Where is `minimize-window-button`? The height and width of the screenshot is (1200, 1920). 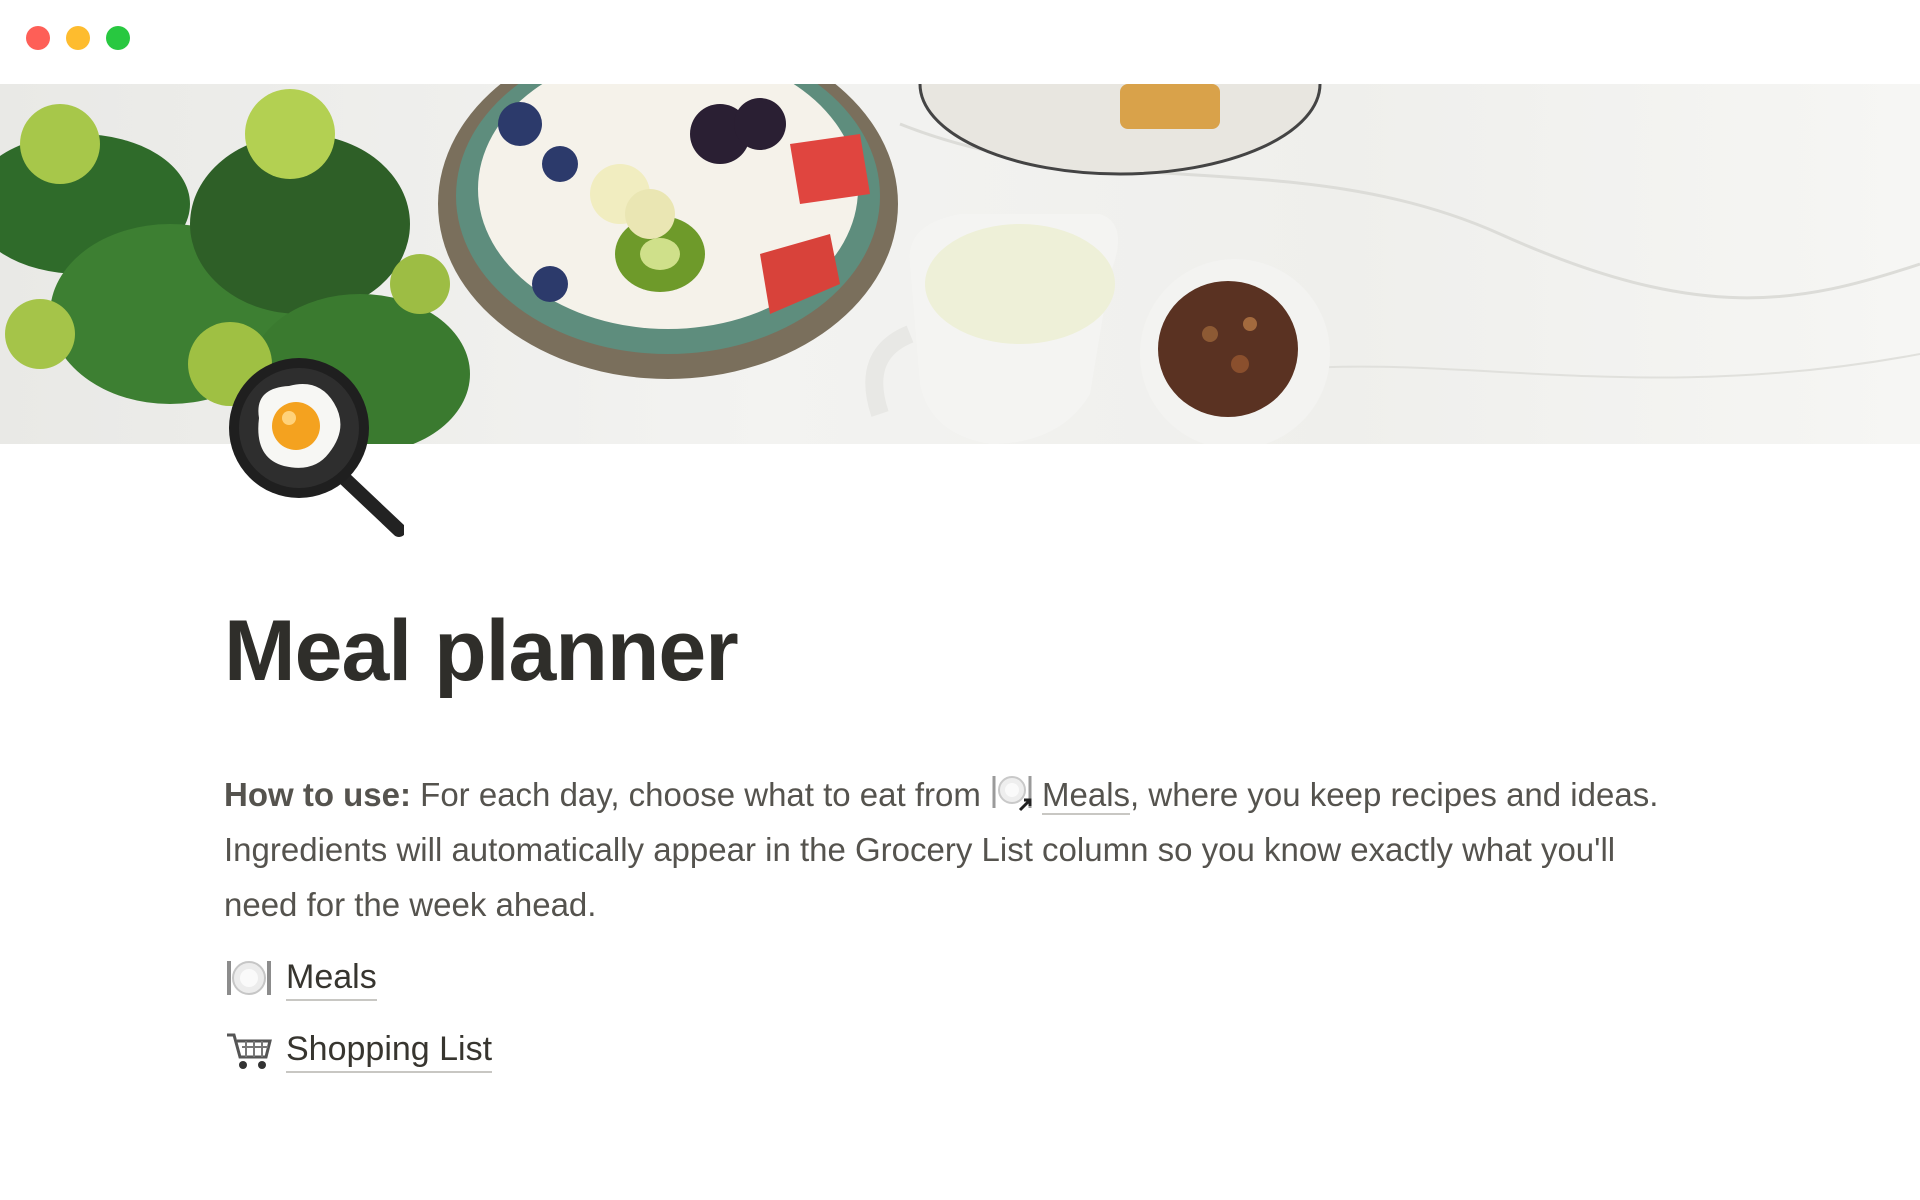 minimize-window-button is located at coordinates (78, 38).